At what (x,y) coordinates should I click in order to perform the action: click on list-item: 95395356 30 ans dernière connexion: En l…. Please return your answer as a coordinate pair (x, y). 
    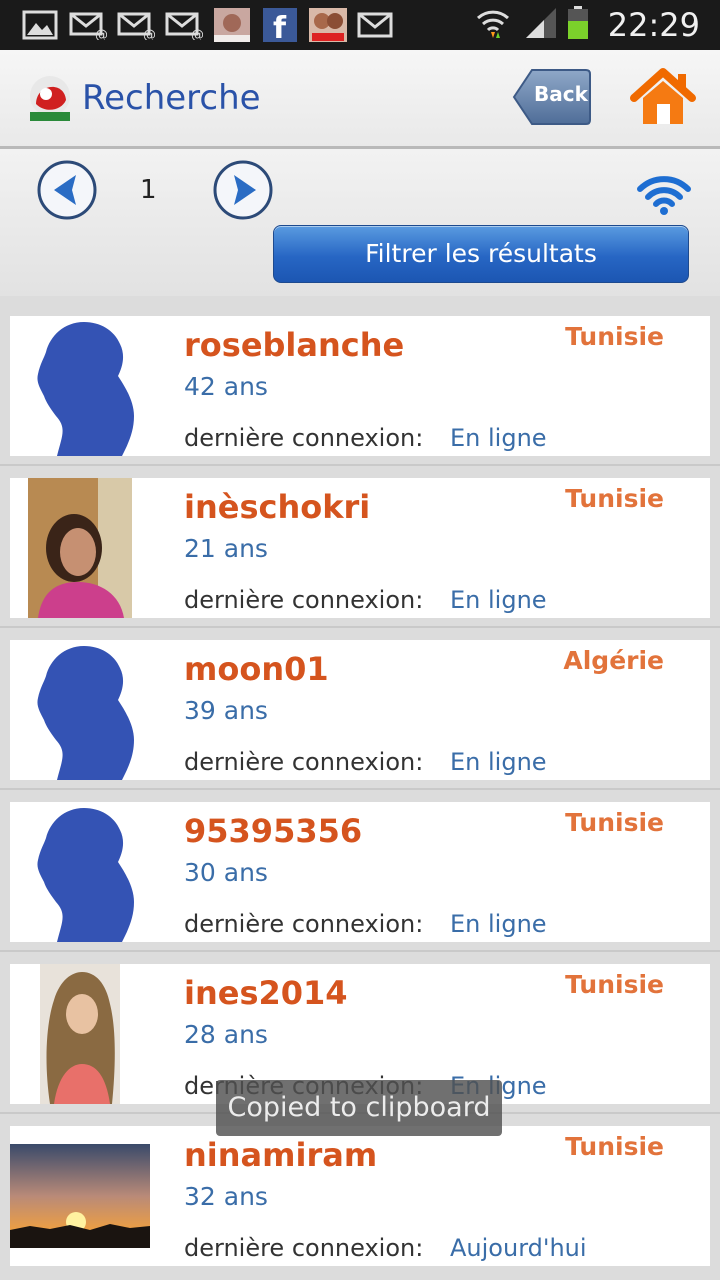
    Looking at the image, I should click on (360, 872).